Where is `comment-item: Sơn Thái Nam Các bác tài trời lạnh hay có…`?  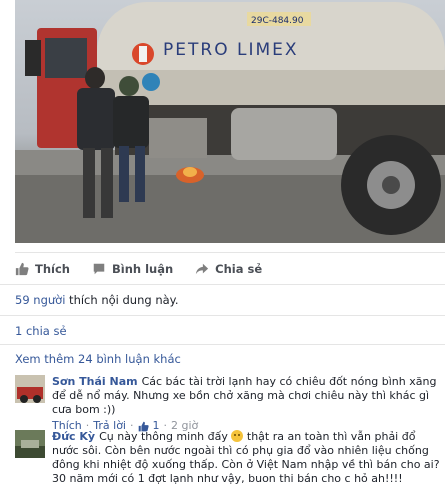 comment-item: Sơn Thái Nam Các bác tài trời lạnh hay có… is located at coordinates (230, 404).